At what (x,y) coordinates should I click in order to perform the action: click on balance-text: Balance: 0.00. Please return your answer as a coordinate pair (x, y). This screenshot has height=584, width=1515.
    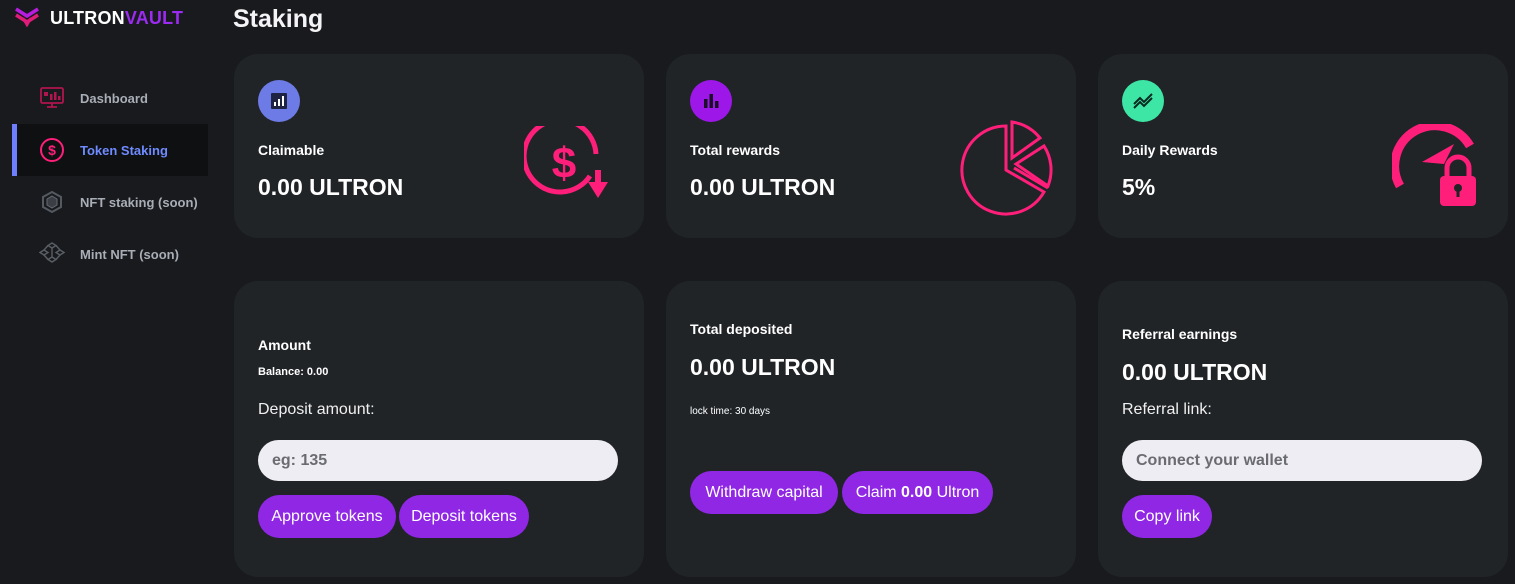
    Looking at the image, I should click on (293, 372).